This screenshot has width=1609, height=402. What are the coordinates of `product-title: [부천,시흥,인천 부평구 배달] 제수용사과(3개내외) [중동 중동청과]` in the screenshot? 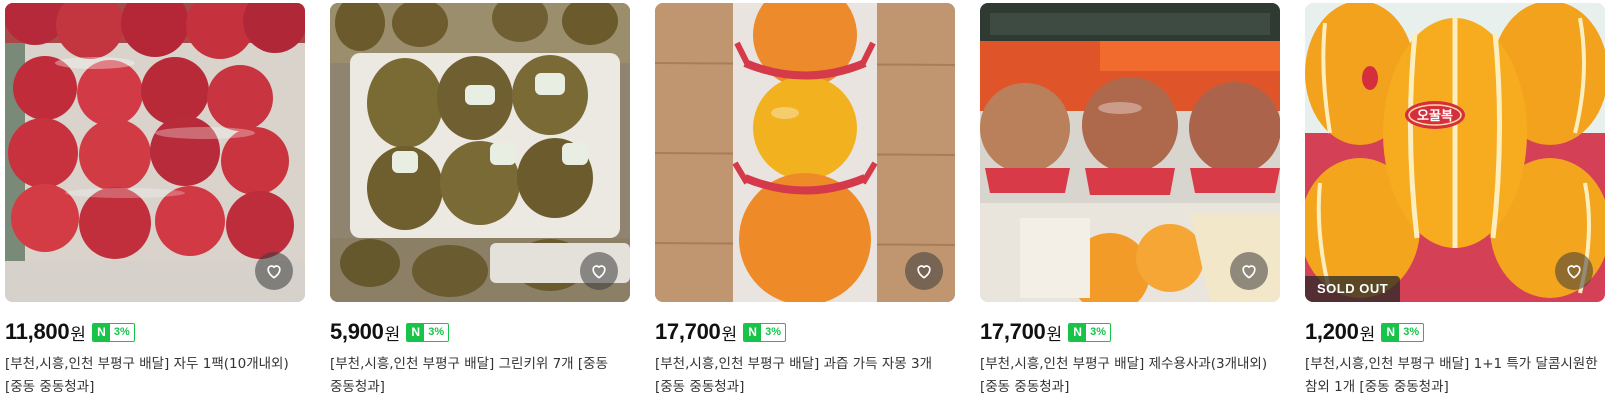 It's located at (1128, 376).